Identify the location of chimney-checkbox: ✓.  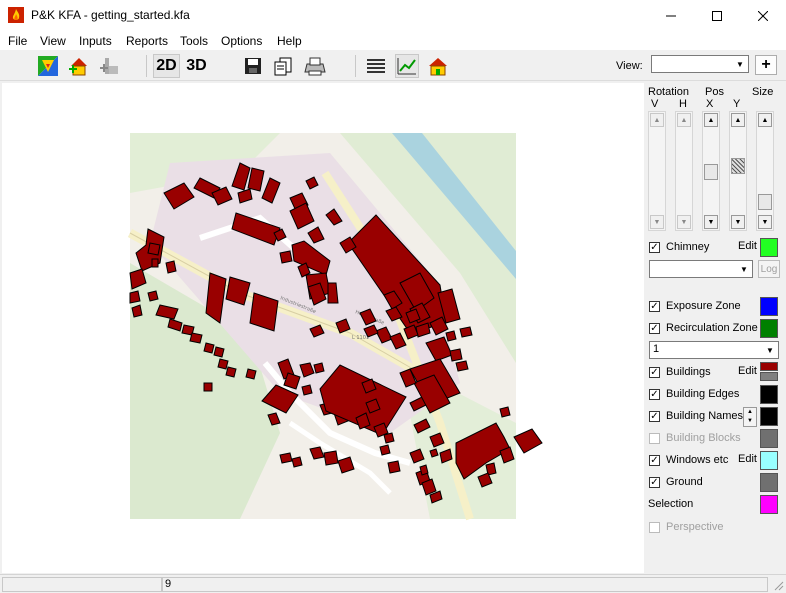
(654, 247).